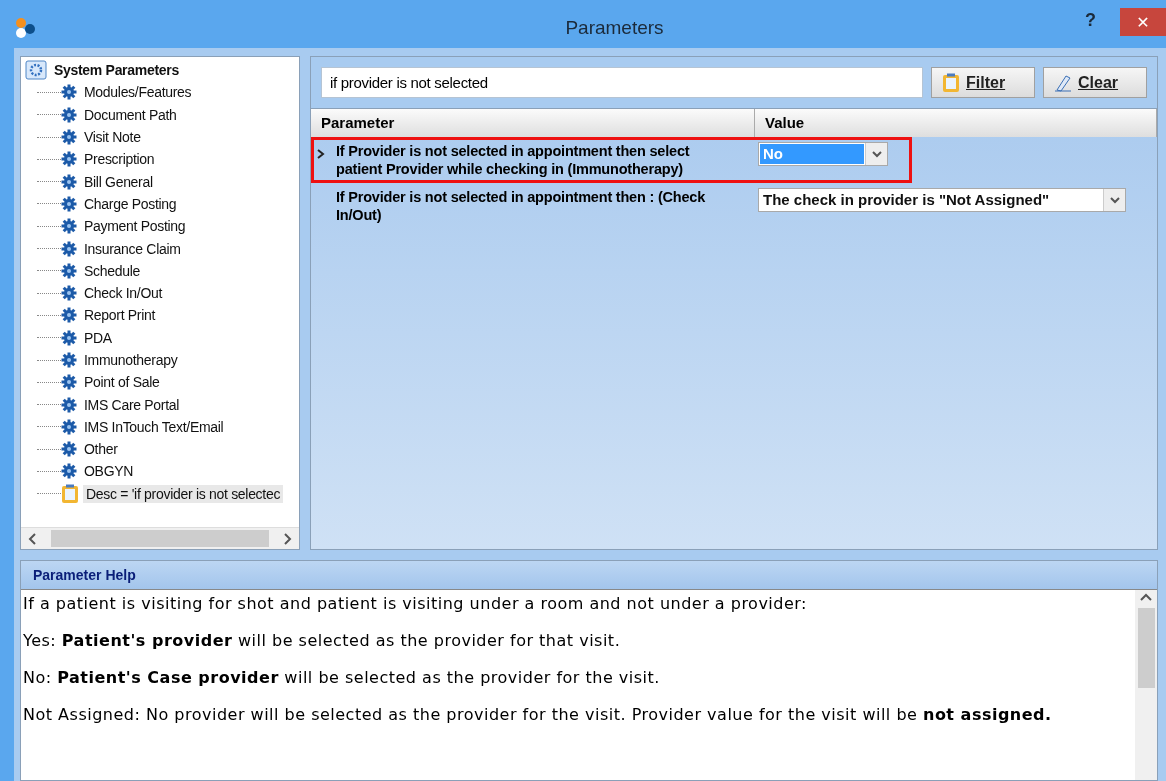  Describe the element at coordinates (183, 493) in the screenshot. I see `tree-item: Desc = 'if provider is not selectec` at that location.